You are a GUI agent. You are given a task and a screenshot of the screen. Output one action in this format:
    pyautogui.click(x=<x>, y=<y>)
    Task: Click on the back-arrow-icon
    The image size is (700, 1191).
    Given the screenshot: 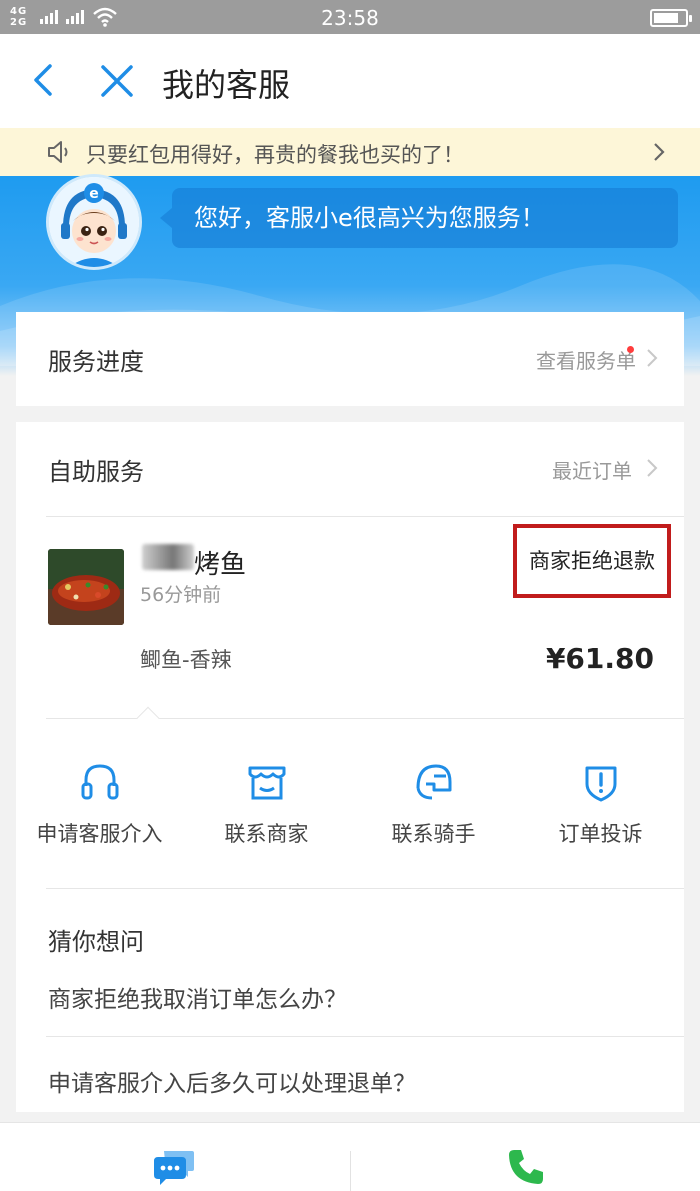 What is the action you would take?
    pyautogui.click(x=44, y=80)
    